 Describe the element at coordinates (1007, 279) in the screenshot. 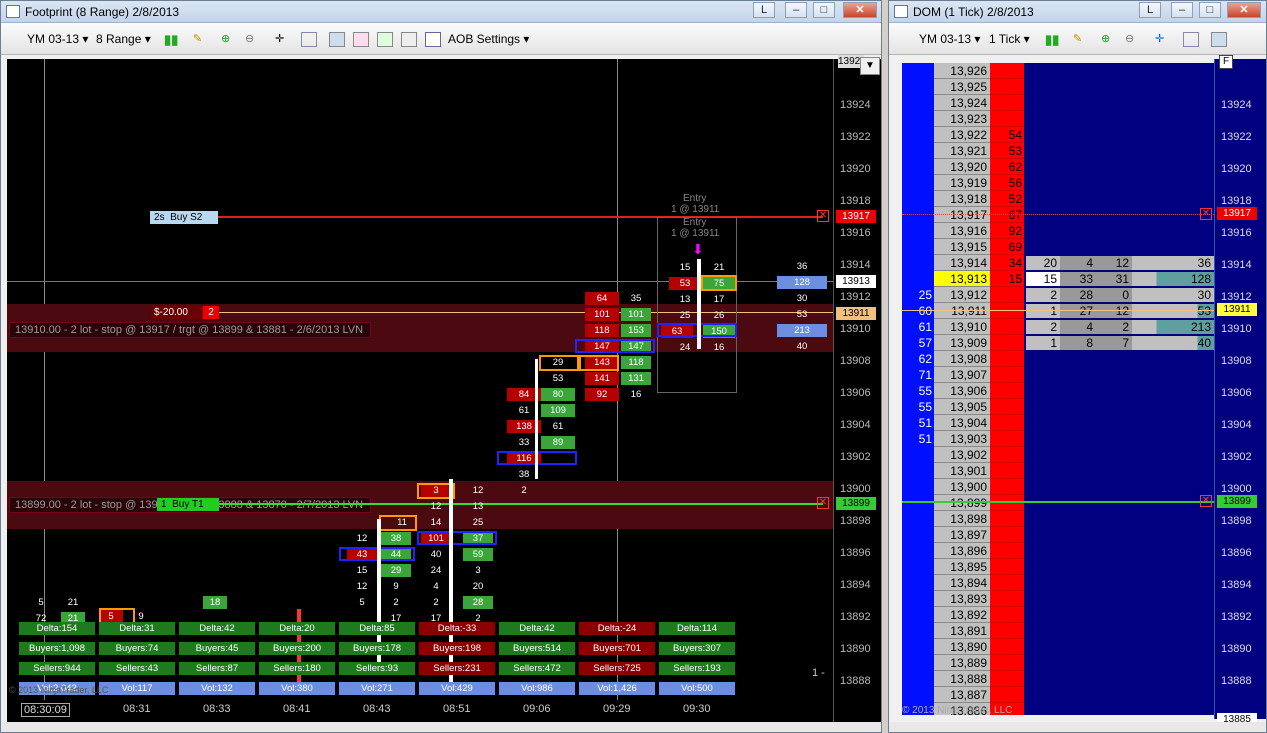

I see `dom-ask-cell: 15` at that location.